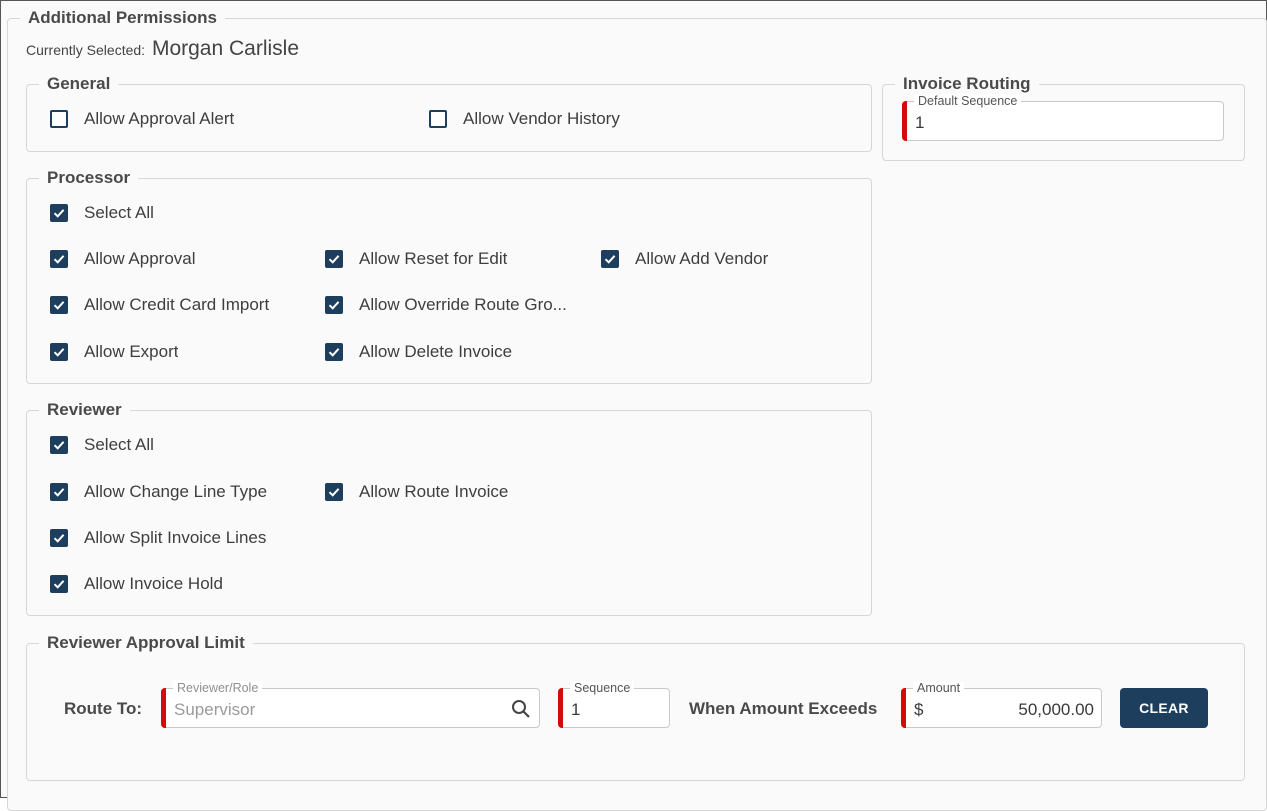 The height and width of the screenshot is (811, 1267). I want to click on allow-reset-for-edit-checkbox: Allow Reset for Edit, so click(416, 259).